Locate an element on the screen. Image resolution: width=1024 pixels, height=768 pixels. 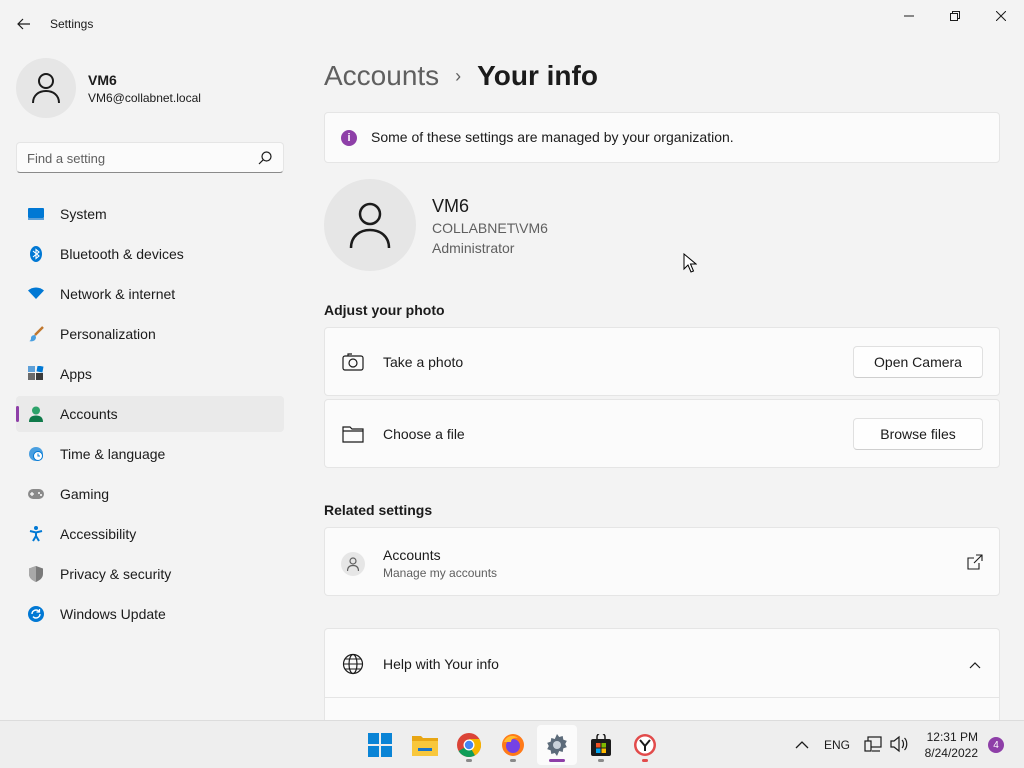
sidebar-item-personalization: Personalization is located at coordinates (150, 334).